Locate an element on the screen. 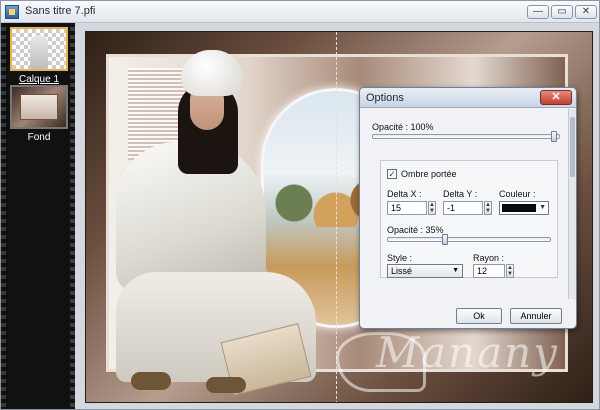 This screenshot has width=600, height=410. delta-x-input: 15 is located at coordinates (407, 208).